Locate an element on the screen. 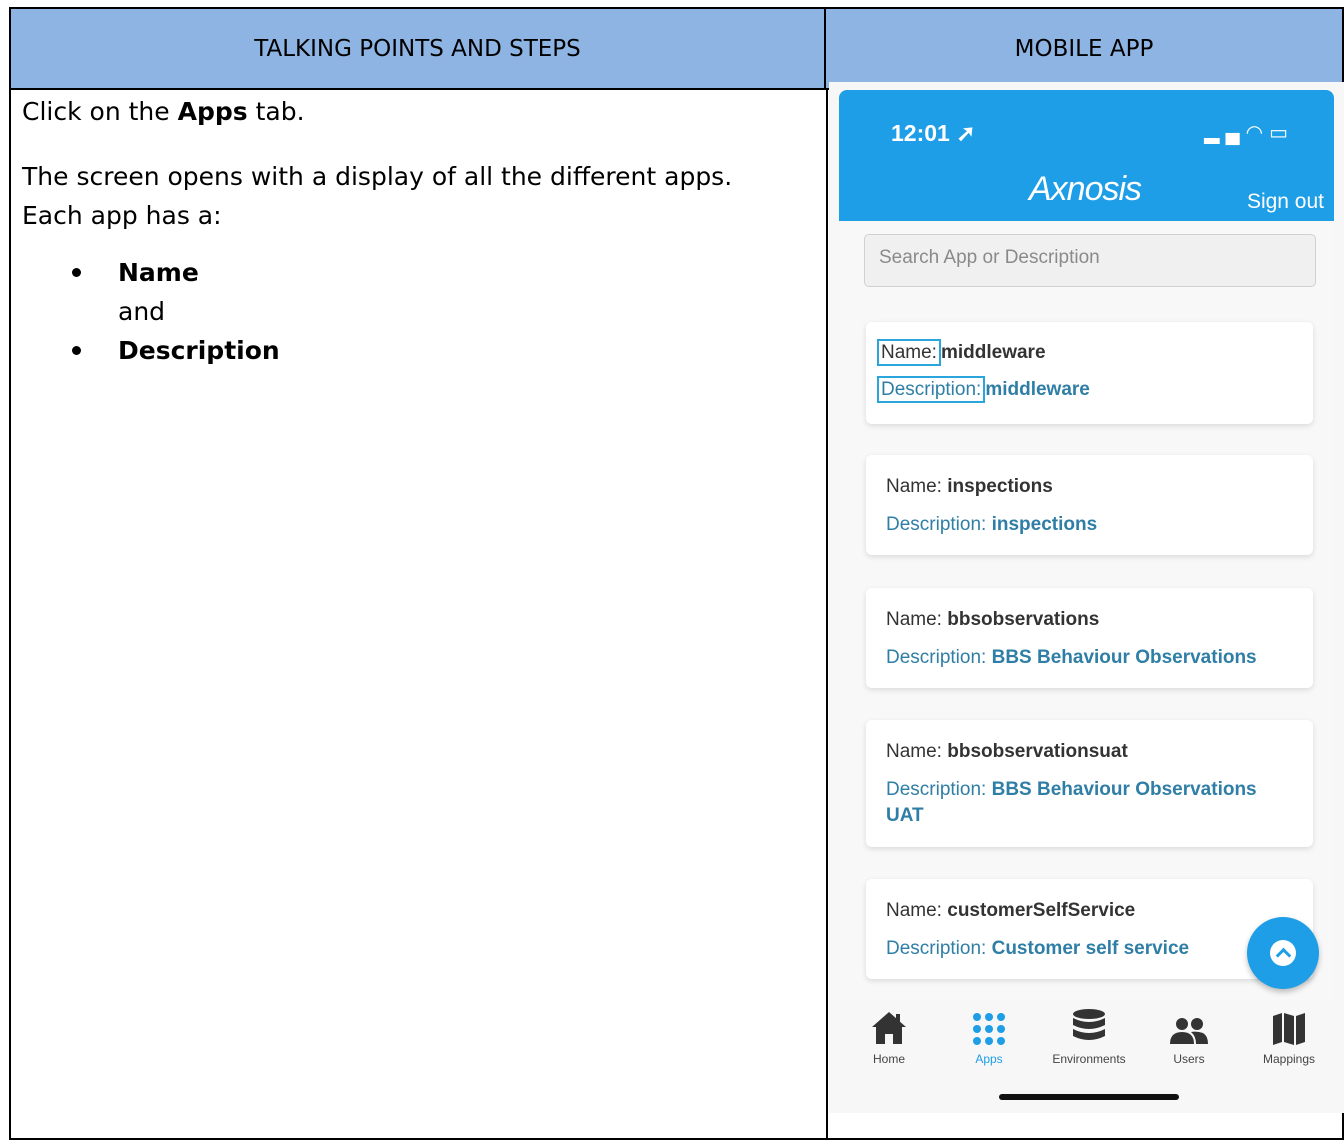 The image size is (1344, 1140). apps-emphasis: Apps is located at coordinates (212, 111).